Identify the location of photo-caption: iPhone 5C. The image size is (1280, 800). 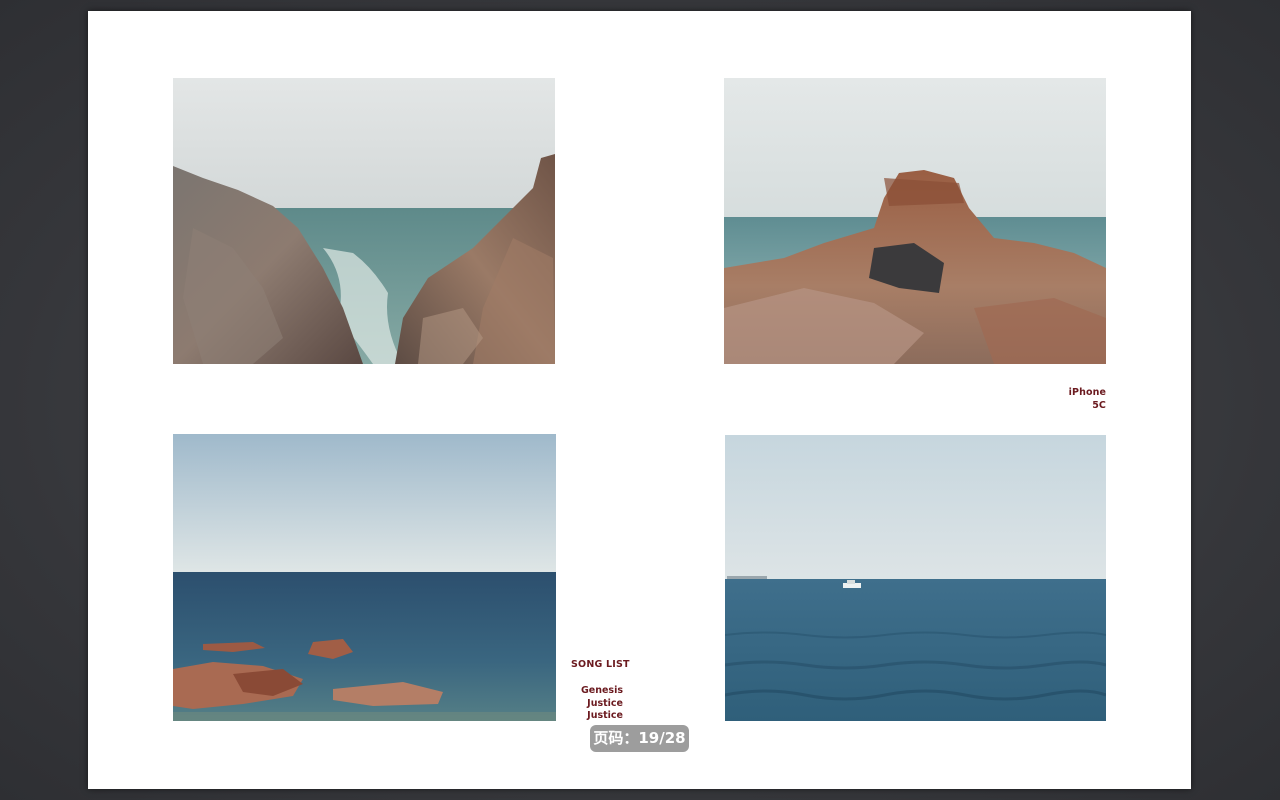
(1087, 399).